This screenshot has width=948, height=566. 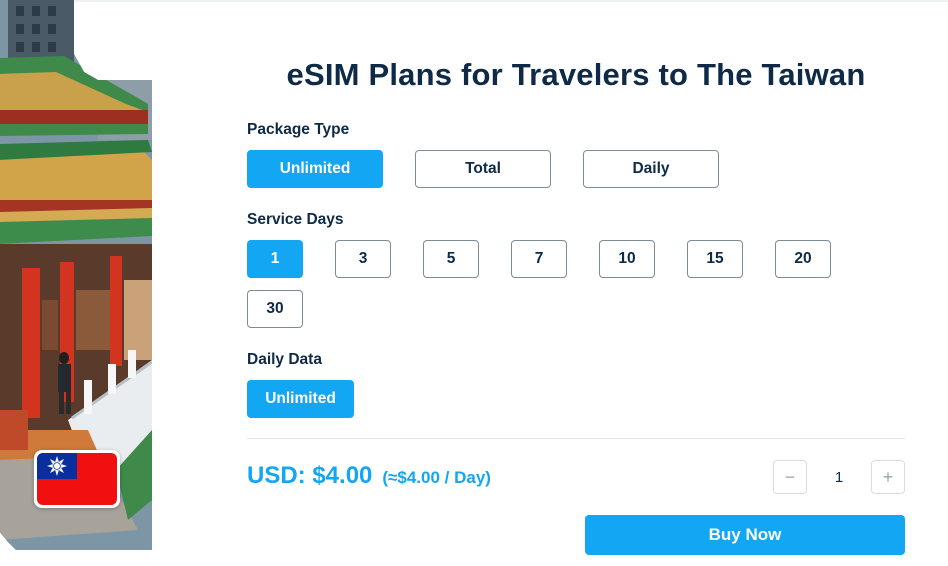 What do you see at coordinates (77, 479) in the screenshot?
I see `taiwan-flag-icon` at bounding box center [77, 479].